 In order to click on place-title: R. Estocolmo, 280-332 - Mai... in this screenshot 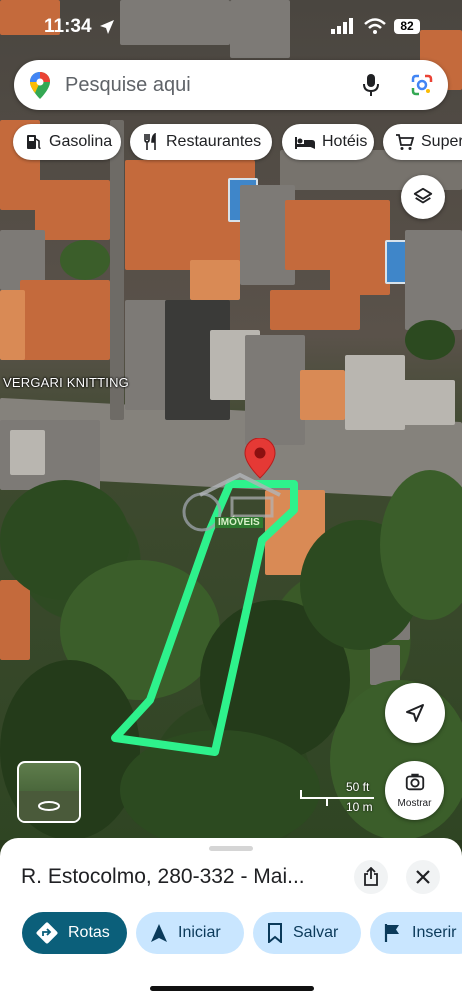, I will do `click(163, 876)`.